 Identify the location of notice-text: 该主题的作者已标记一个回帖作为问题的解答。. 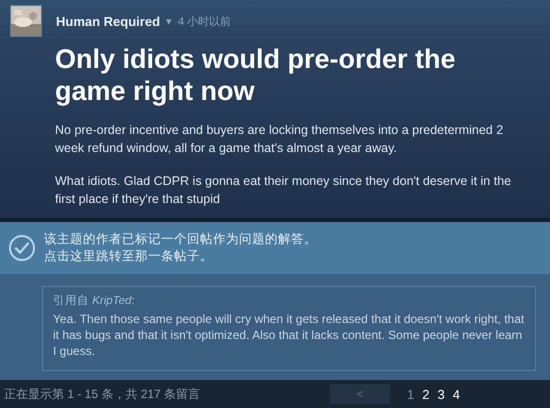
(180, 239).